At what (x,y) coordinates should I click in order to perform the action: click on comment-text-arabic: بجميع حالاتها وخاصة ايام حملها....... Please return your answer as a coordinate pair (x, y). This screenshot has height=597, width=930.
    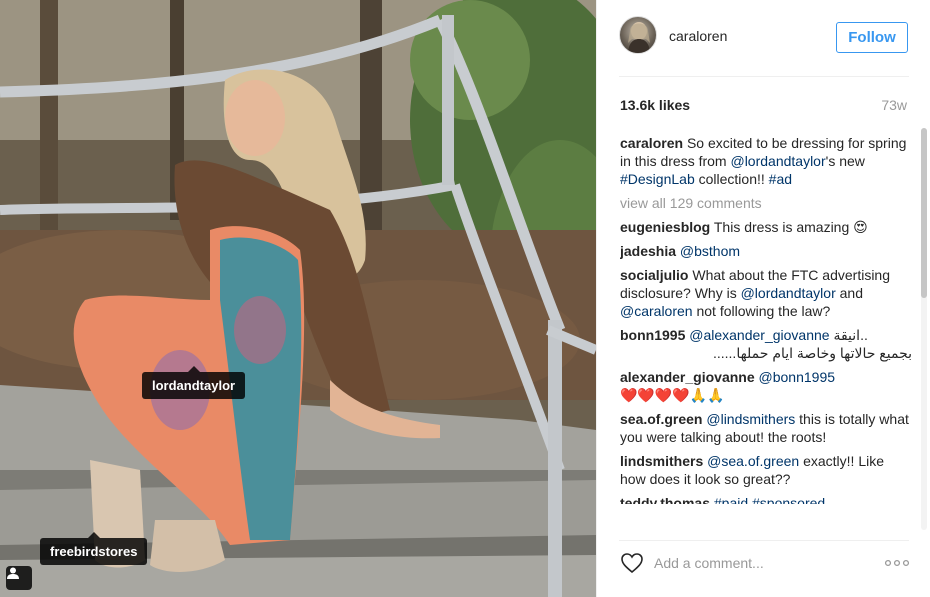
    Looking at the image, I should click on (812, 353).